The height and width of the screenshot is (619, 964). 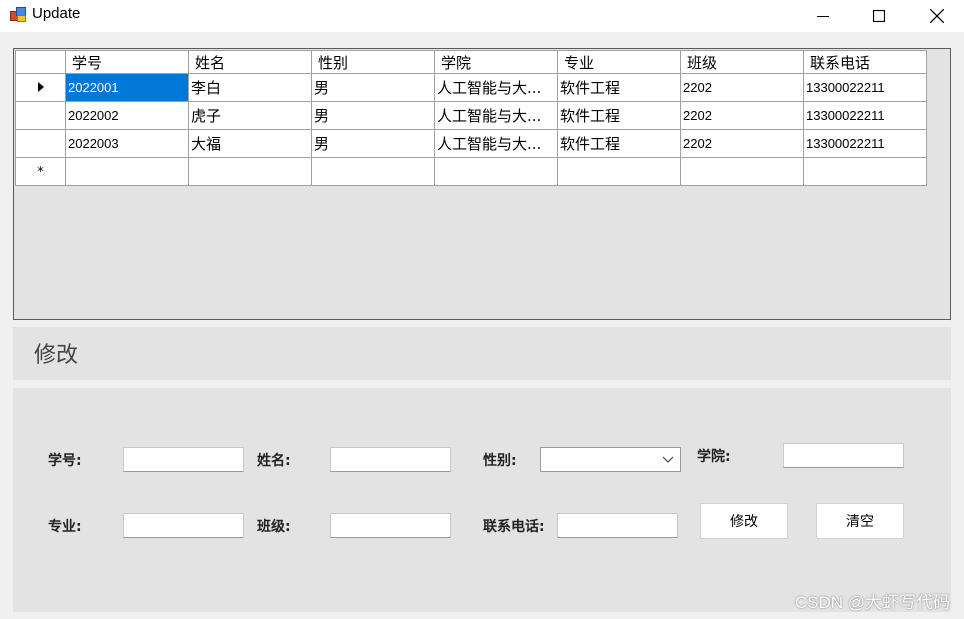 I want to click on major-input, so click(x=183, y=525).